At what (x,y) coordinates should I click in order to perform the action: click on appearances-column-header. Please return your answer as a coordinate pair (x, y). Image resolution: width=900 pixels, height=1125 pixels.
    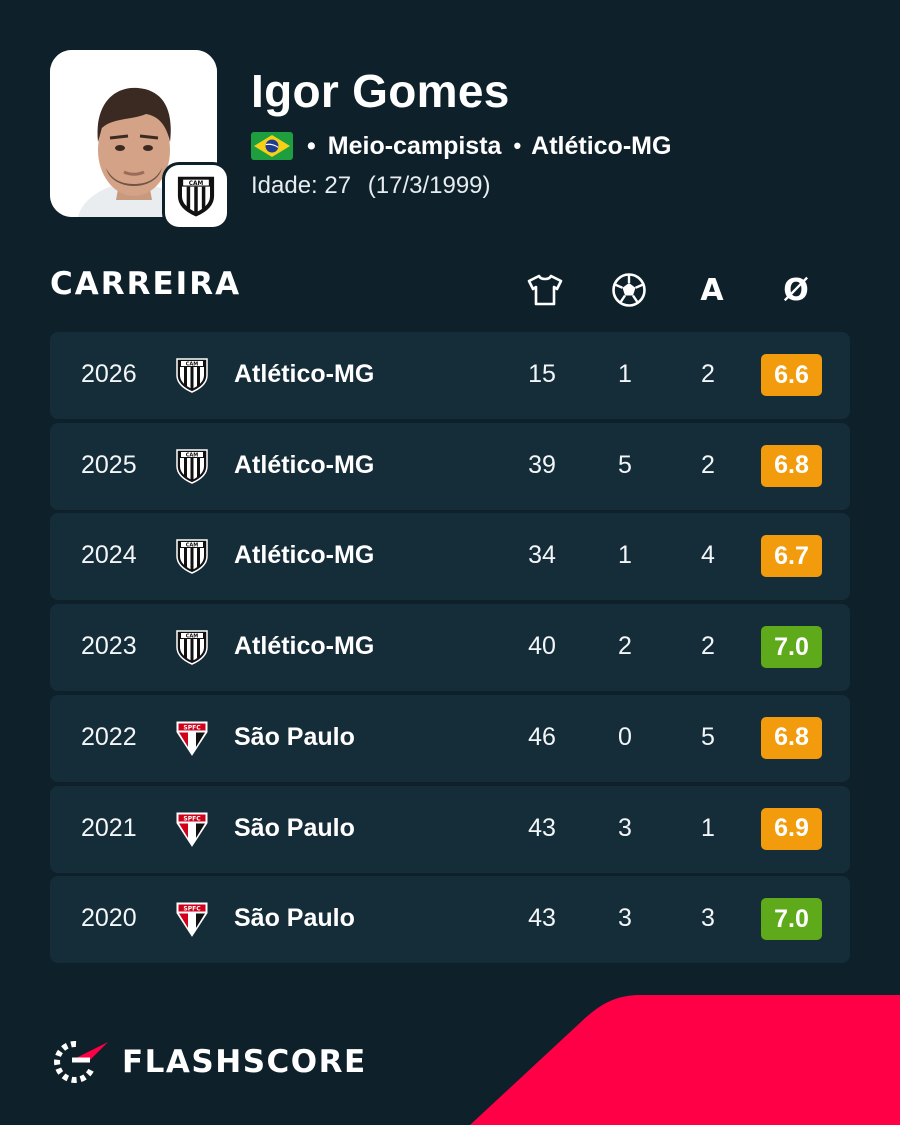
    Looking at the image, I should click on (545, 290).